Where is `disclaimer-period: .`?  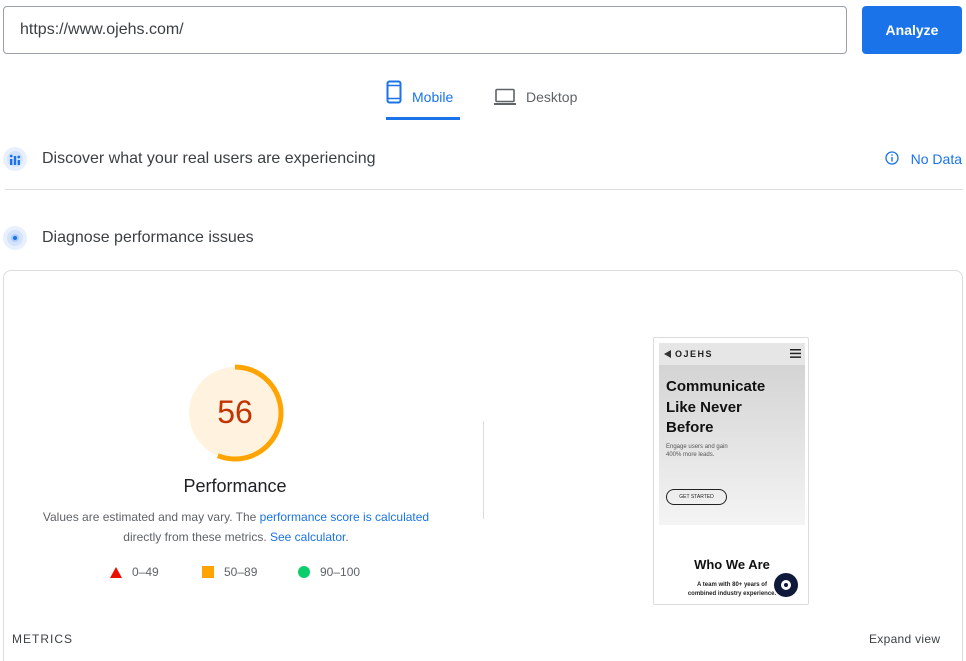 disclaimer-period: . is located at coordinates (347, 537).